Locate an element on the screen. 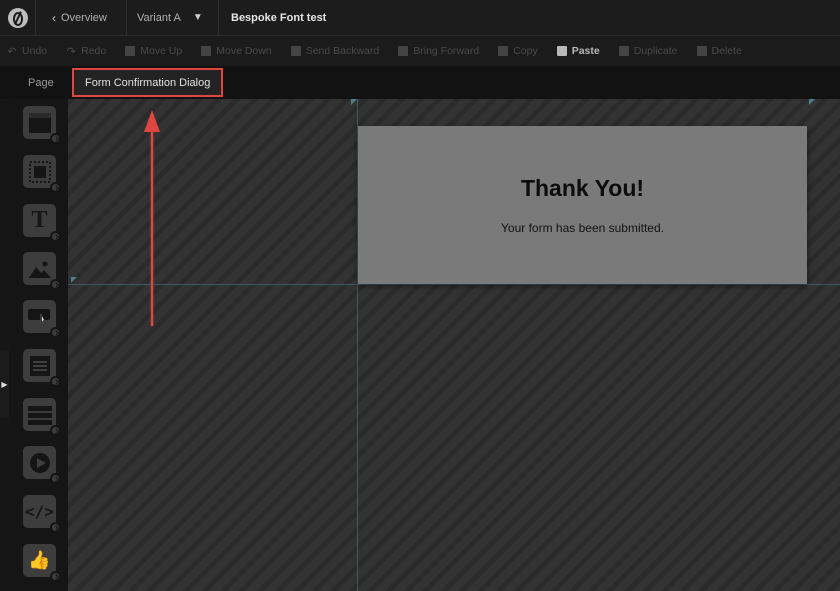 This screenshot has height=591, width=840. undo-label: Undo is located at coordinates (35, 51).